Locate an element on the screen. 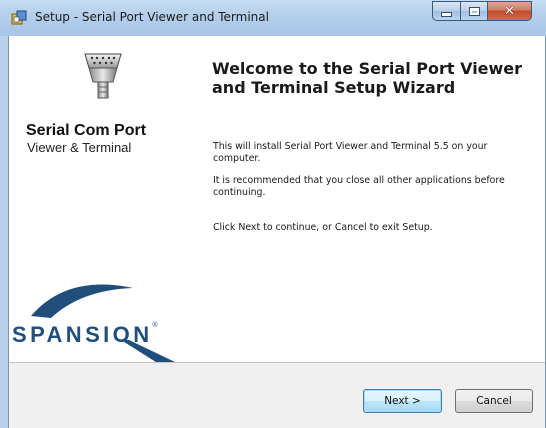  product-subtitle: Viewer & Terminal is located at coordinates (79, 147).